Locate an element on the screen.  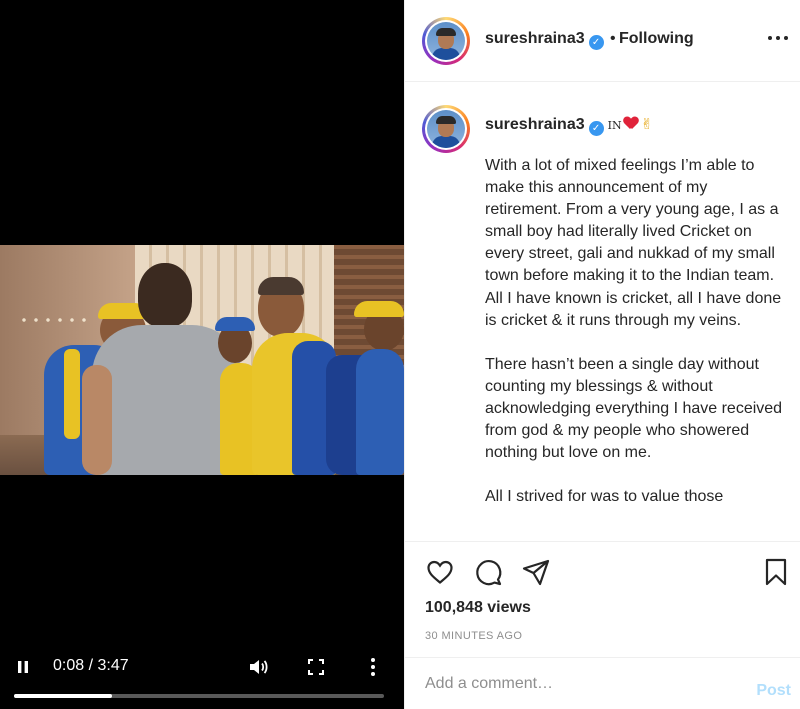
caption-avatar is located at coordinates (446, 129).